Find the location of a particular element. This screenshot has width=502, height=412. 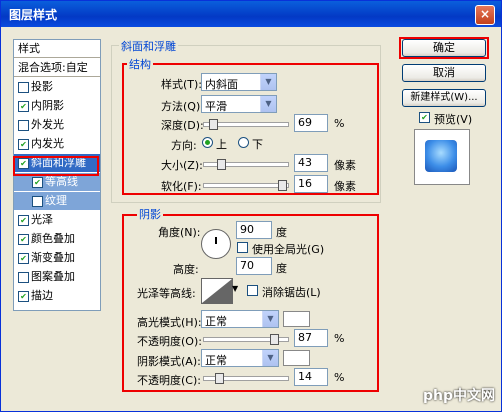

angle-input: 90 is located at coordinates (254, 230).